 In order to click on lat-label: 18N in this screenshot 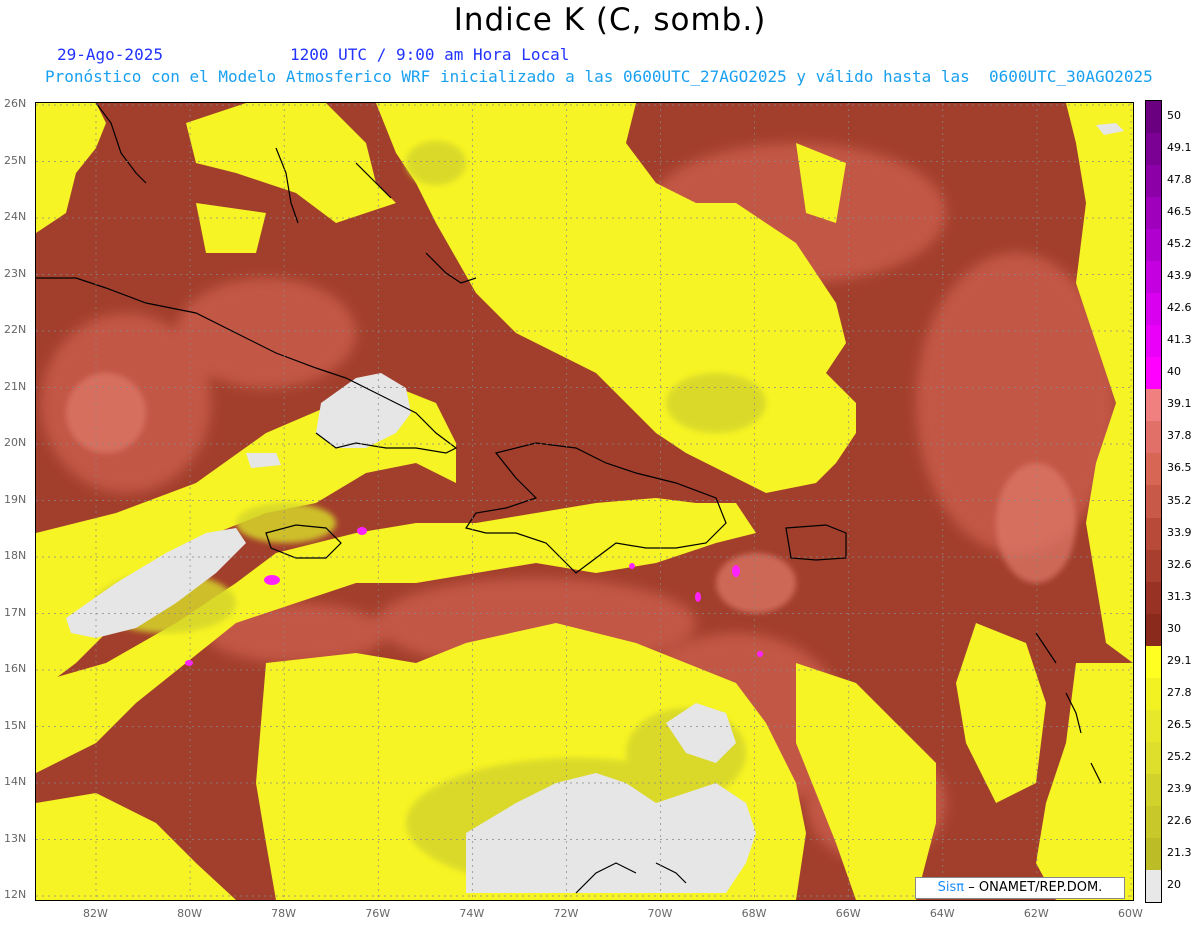, I will do `click(15, 555)`.